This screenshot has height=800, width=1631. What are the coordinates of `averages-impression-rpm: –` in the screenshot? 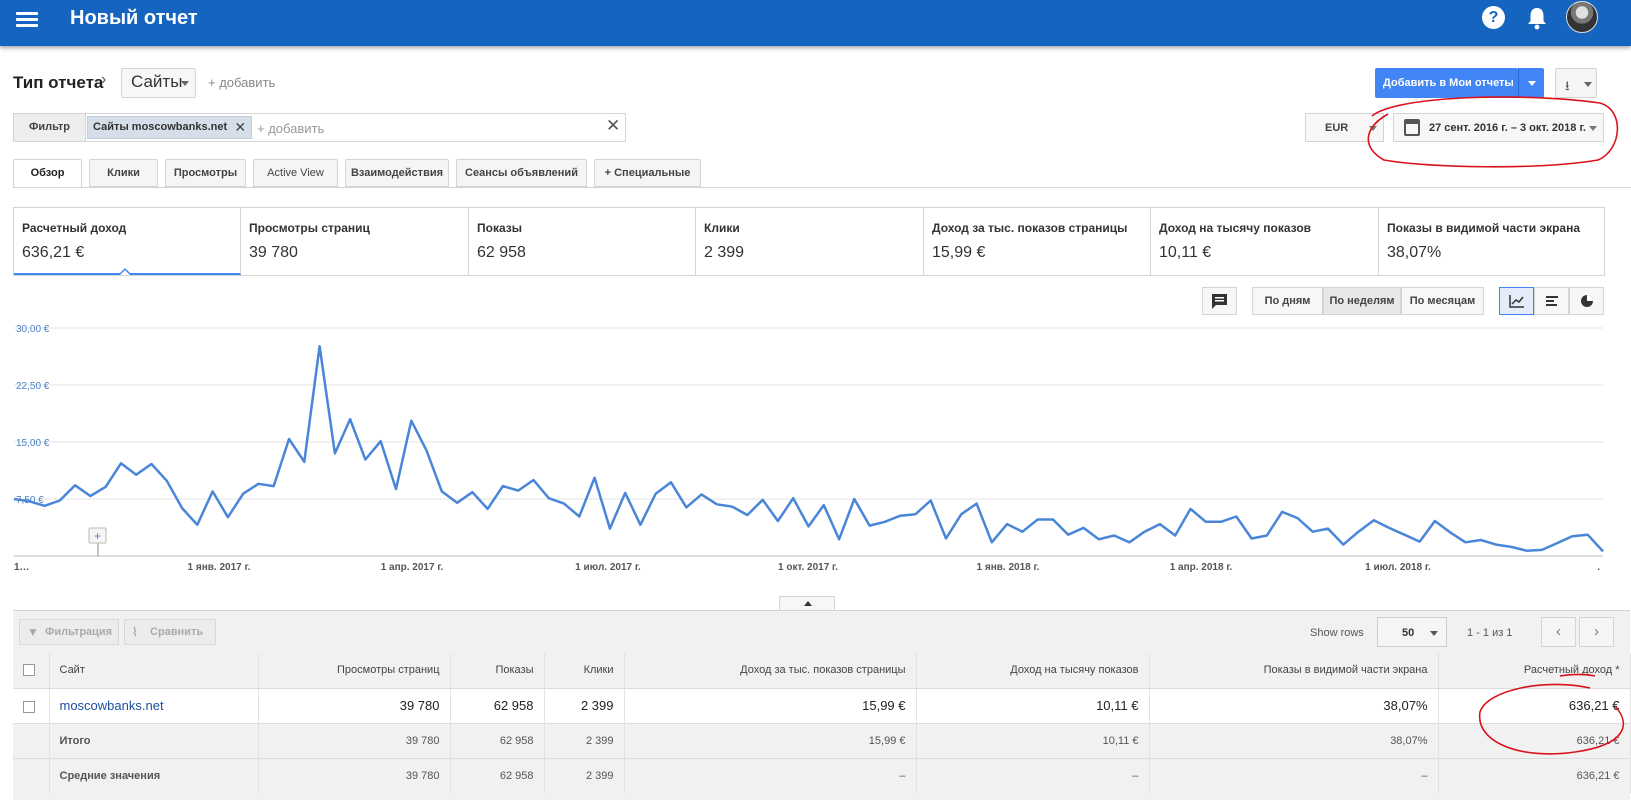 It's located at (1033, 775).